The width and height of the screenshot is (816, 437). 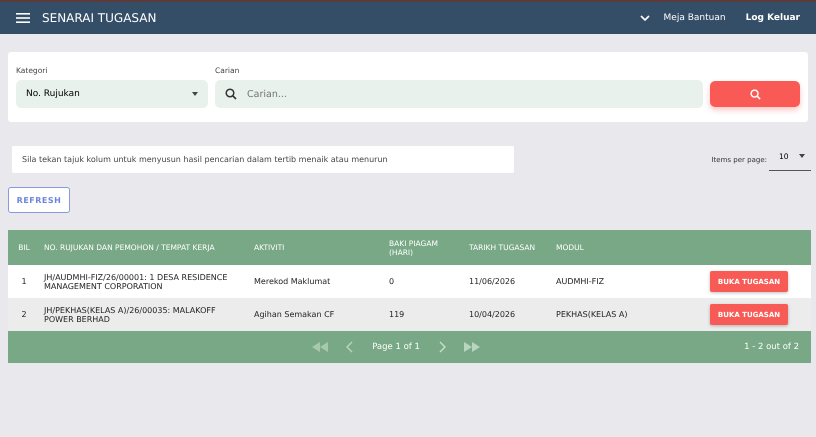 What do you see at coordinates (24, 281) in the screenshot?
I see `table-cell-text: 1` at bounding box center [24, 281].